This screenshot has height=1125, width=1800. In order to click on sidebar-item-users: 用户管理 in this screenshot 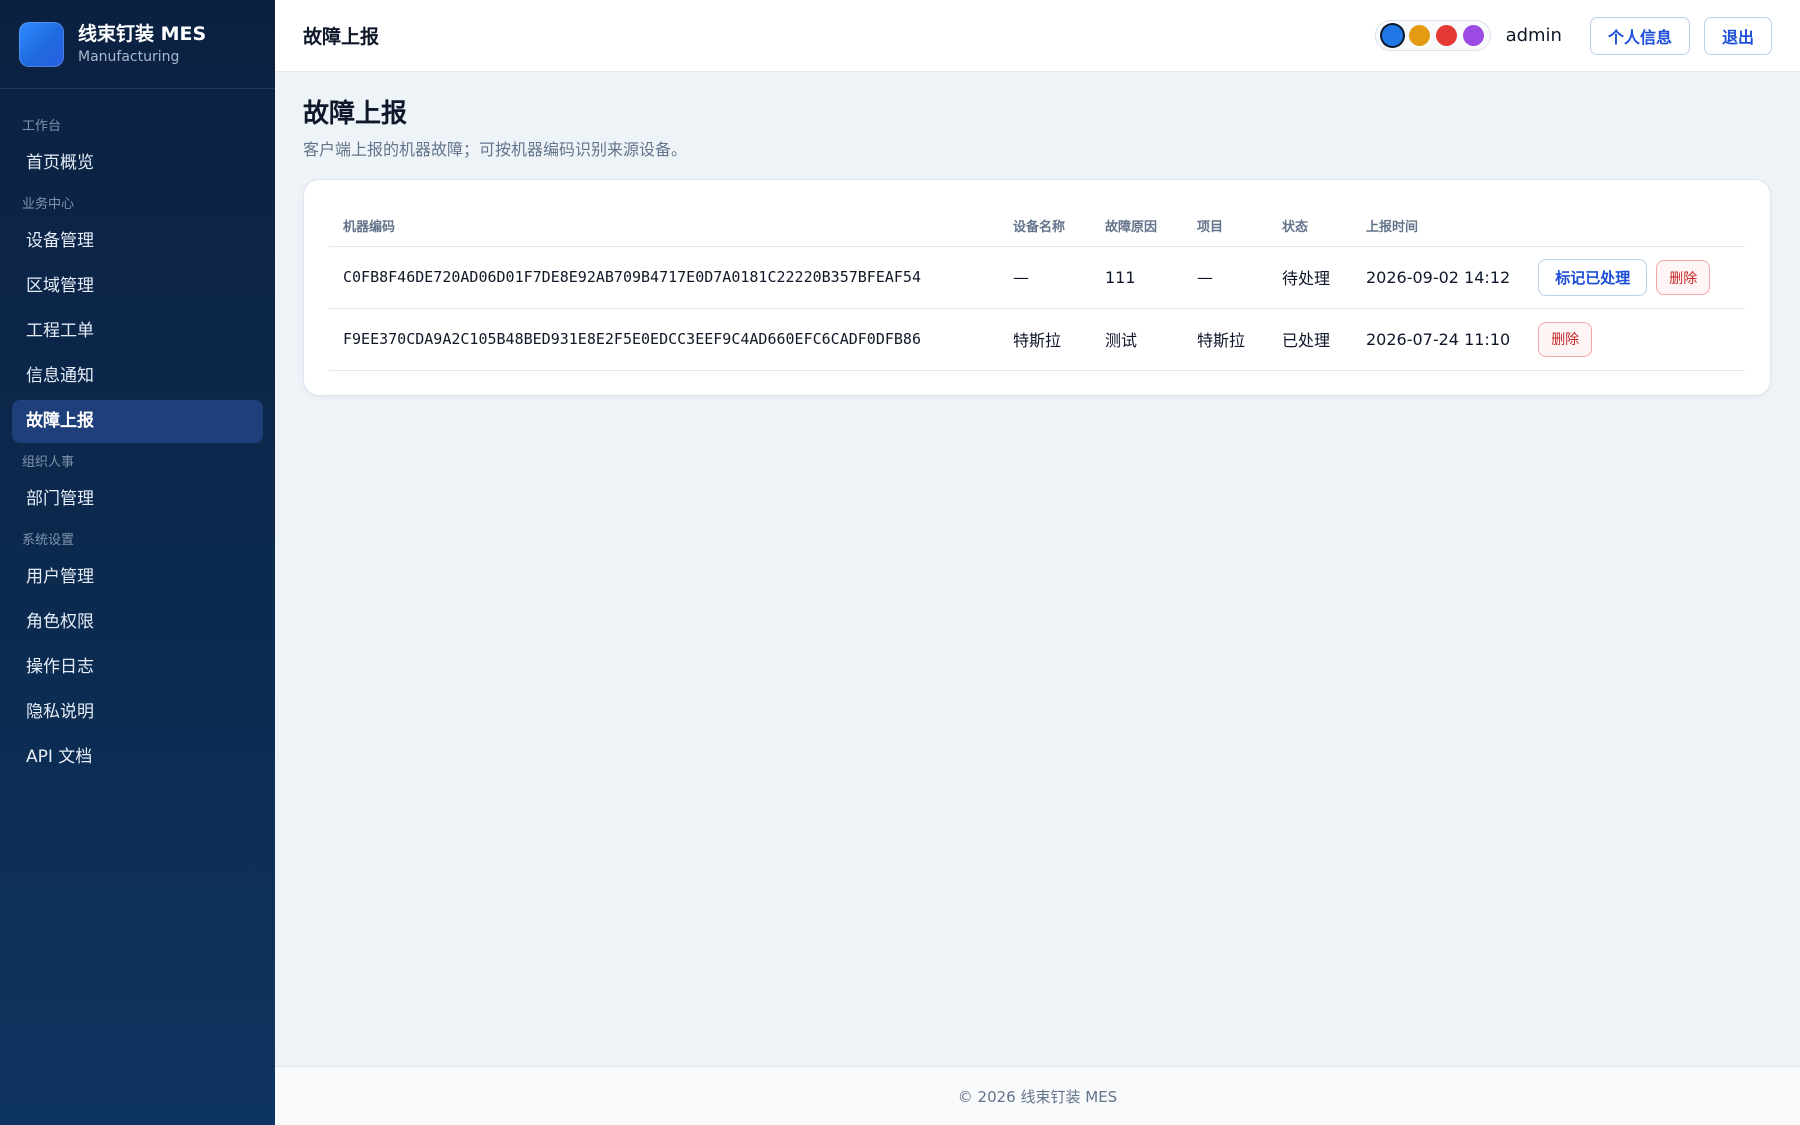, I will do `click(137, 577)`.